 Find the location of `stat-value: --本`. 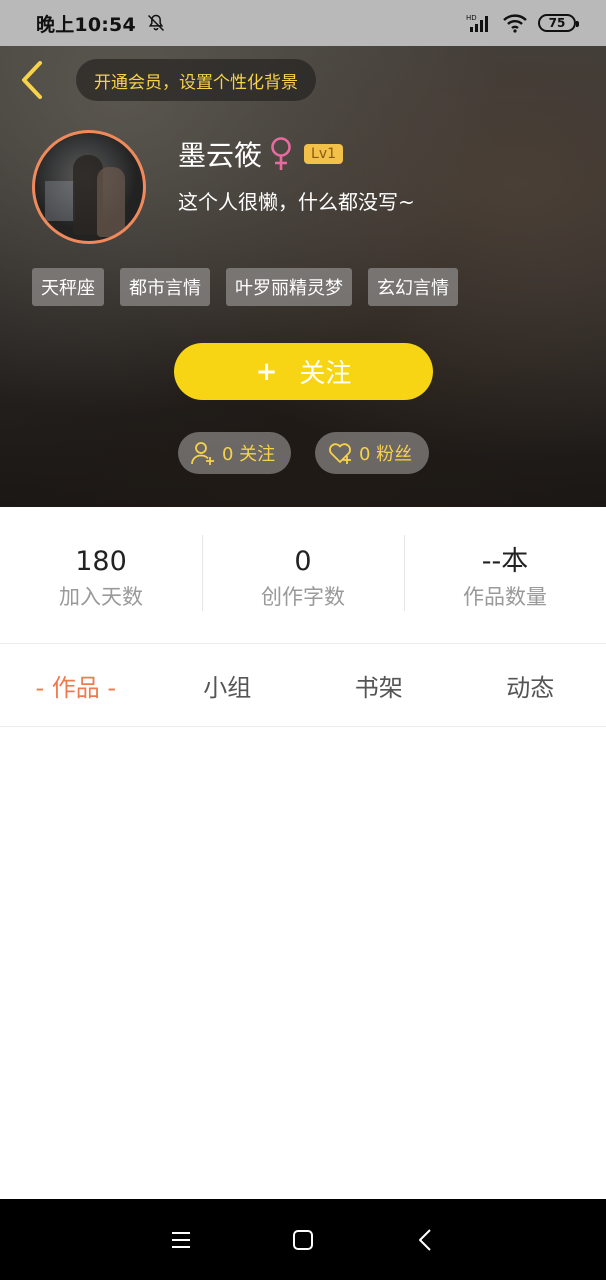

stat-value: --本 is located at coordinates (505, 561).